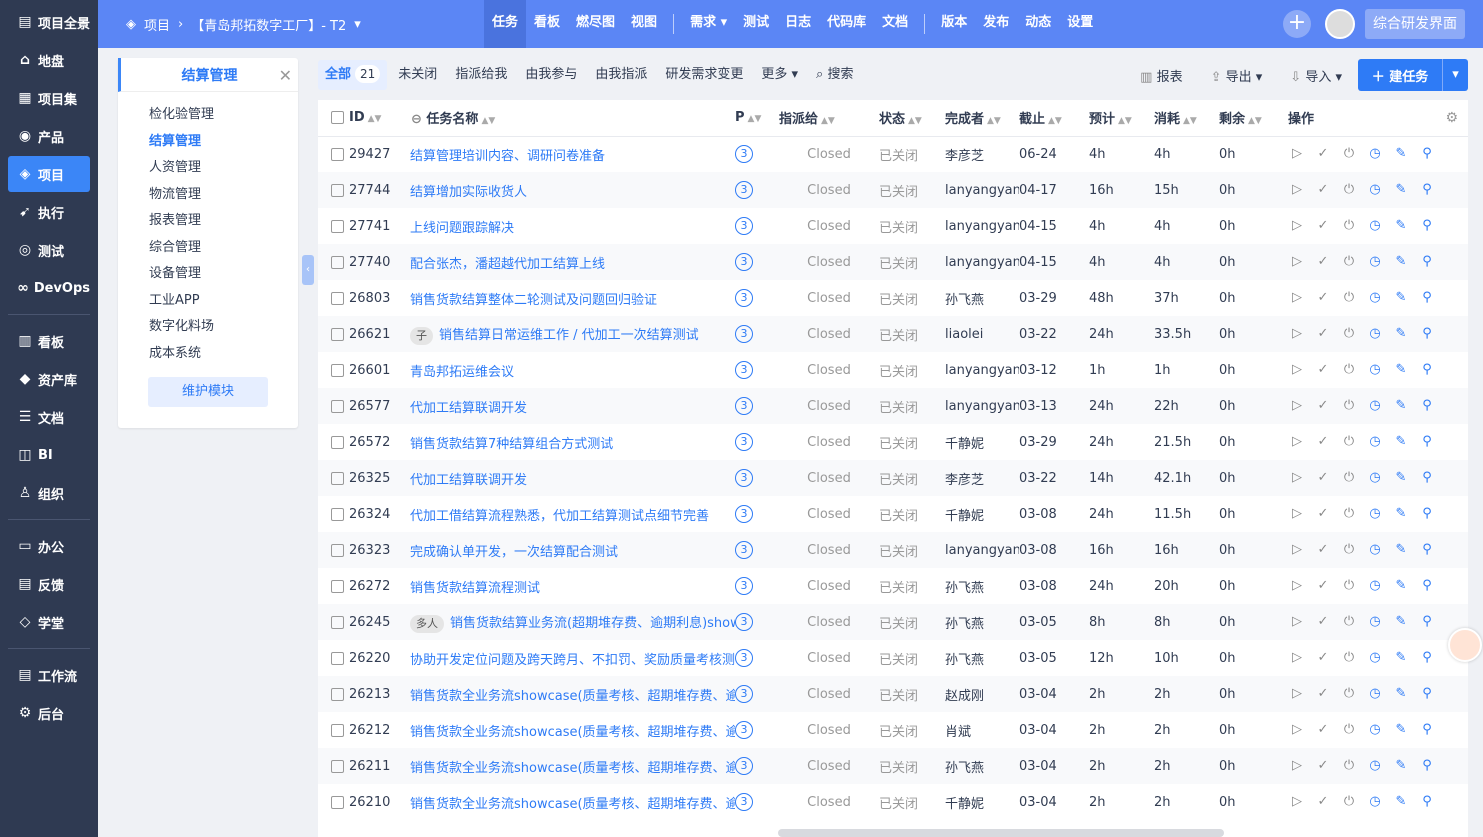 Image resolution: width=1483 pixels, height=837 pixels. Describe the element at coordinates (49, 288) in the screenshot. I see `nav-item-devops: ∞ DevOps` at that location.